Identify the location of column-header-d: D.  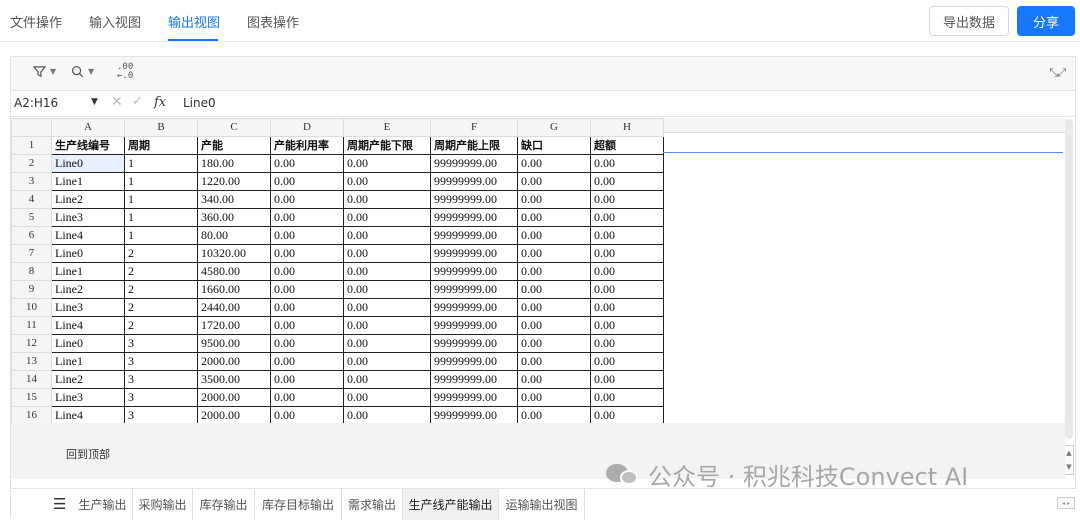
(307, 127).